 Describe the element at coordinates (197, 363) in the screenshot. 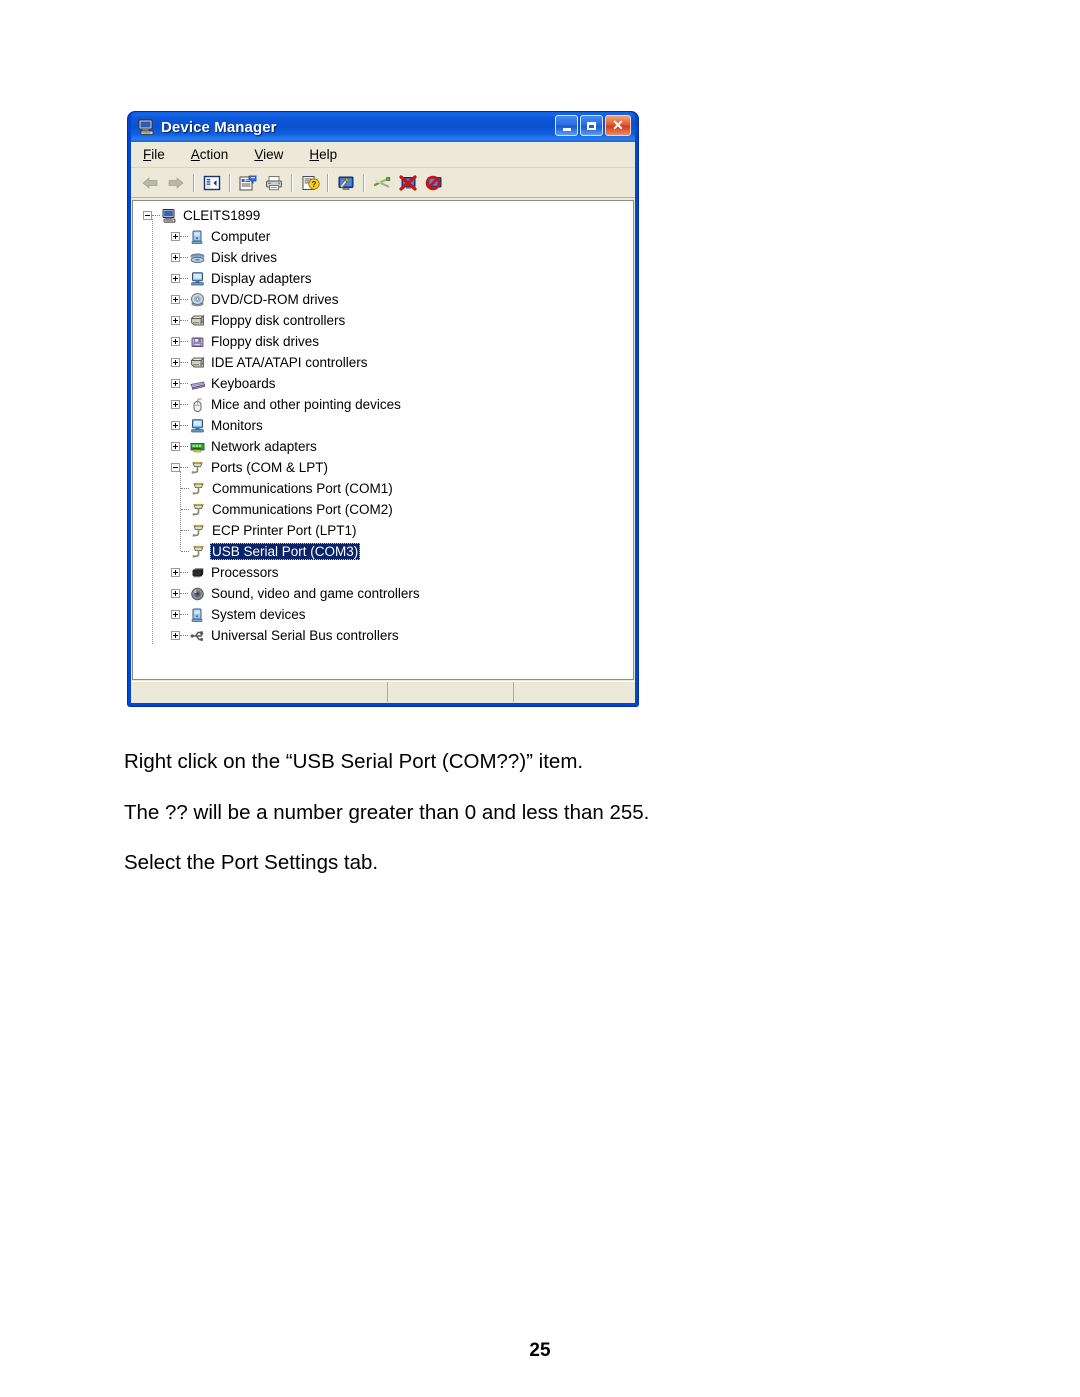

I see `ide-controller-icon` at that location.